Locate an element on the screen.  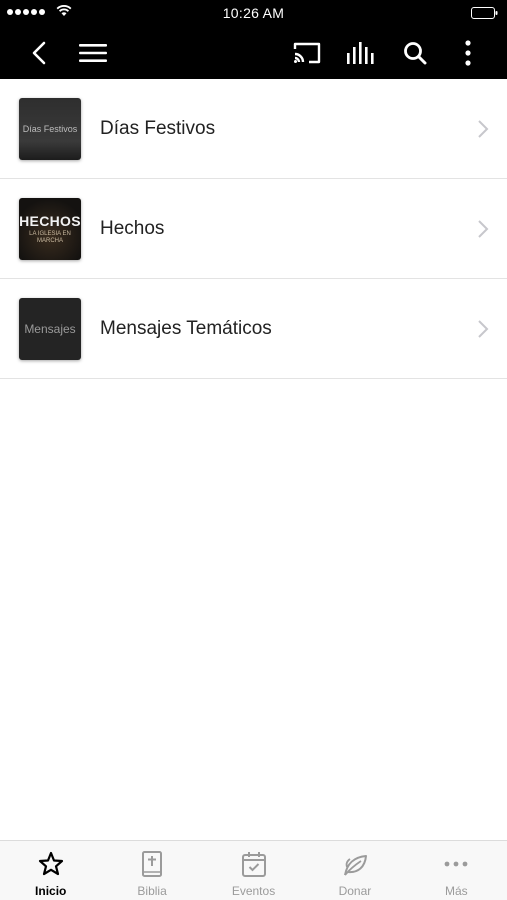
tab-inicio: Inicio is located at coordinates (50, 870).